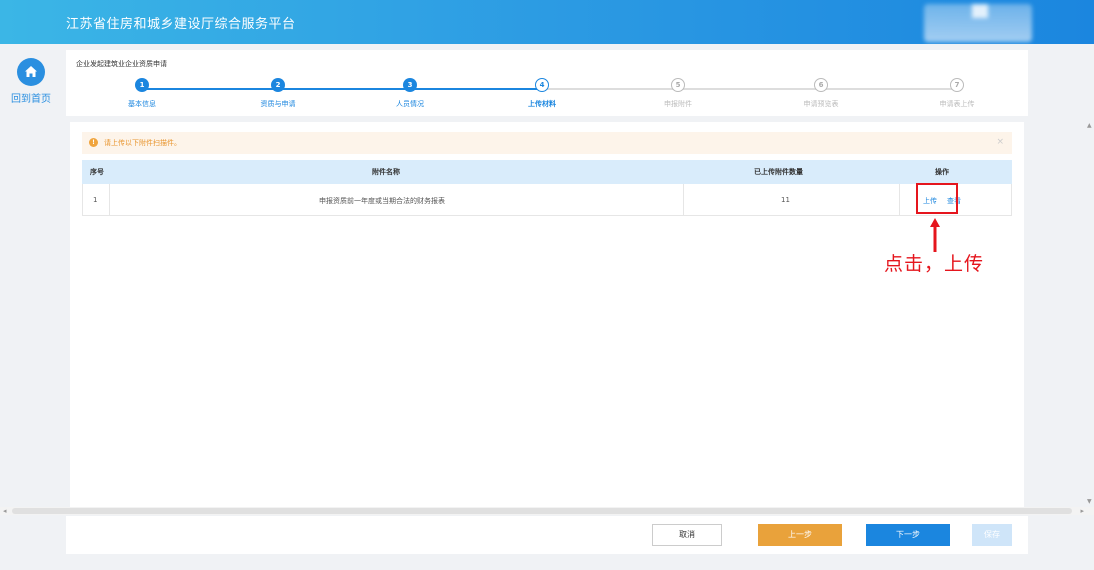 This screenshot has width=1094, height=570. I want to click on next-step-button: 下一步, so click(908, 535).